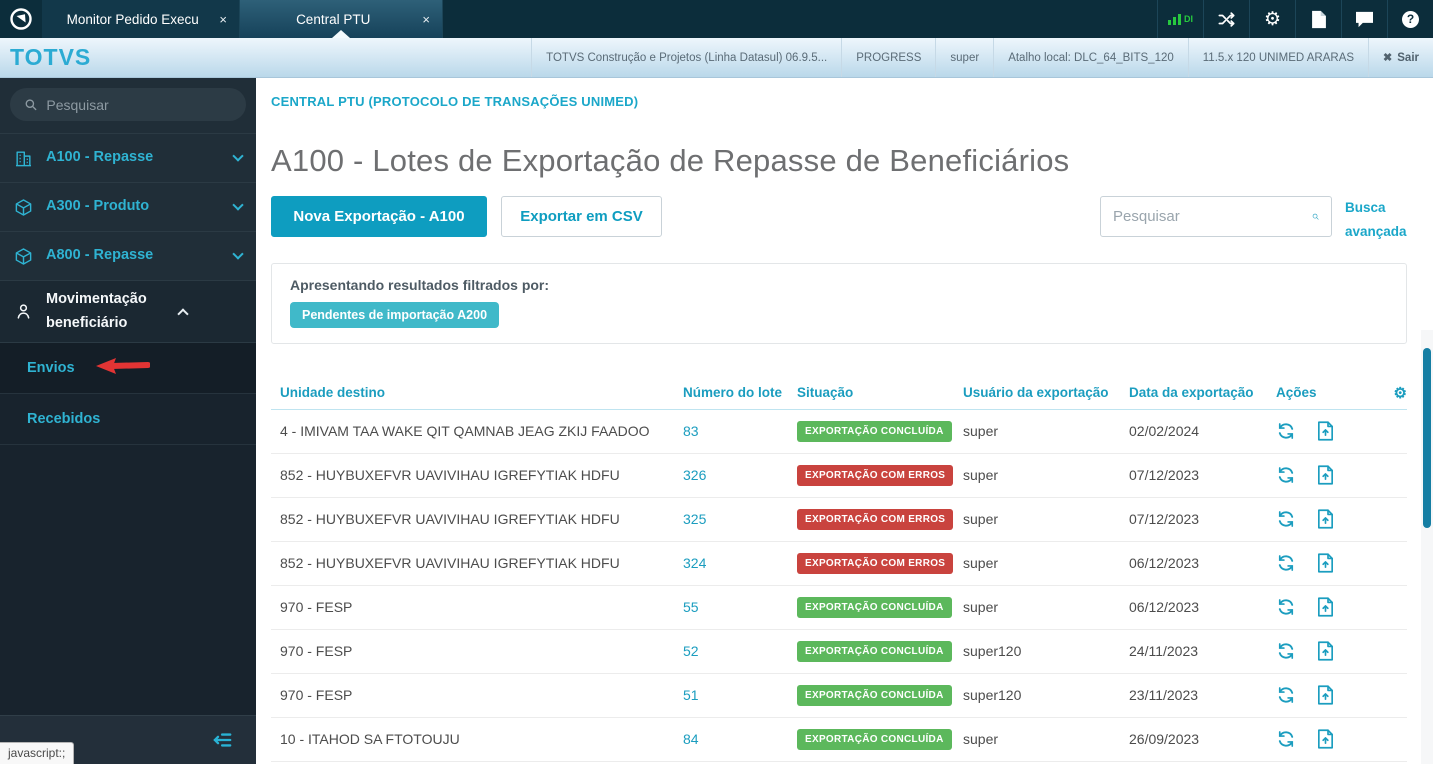  What do you see at coordinates (1212, 216) in the screenshot?
I see `table-search-input` at bounding box center [1212, 216].